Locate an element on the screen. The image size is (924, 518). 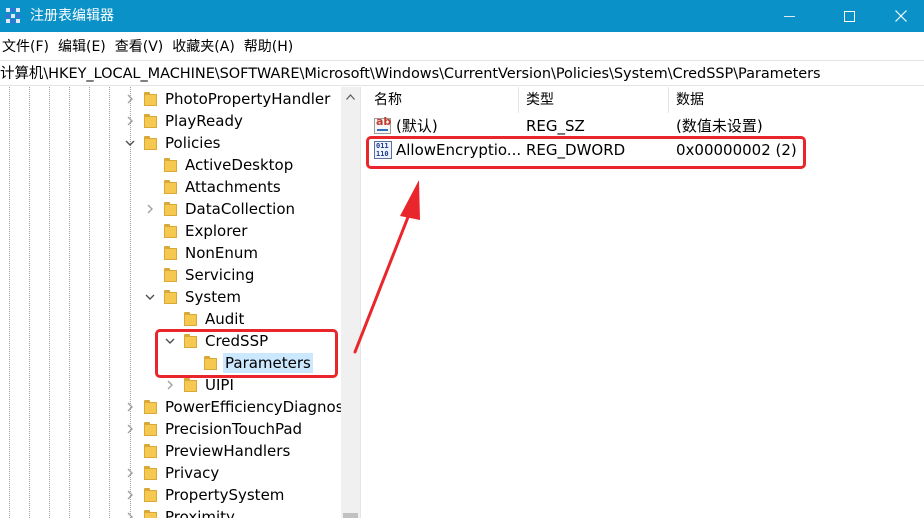
column-header-name: 名称 is located at coordinates (443, 100).